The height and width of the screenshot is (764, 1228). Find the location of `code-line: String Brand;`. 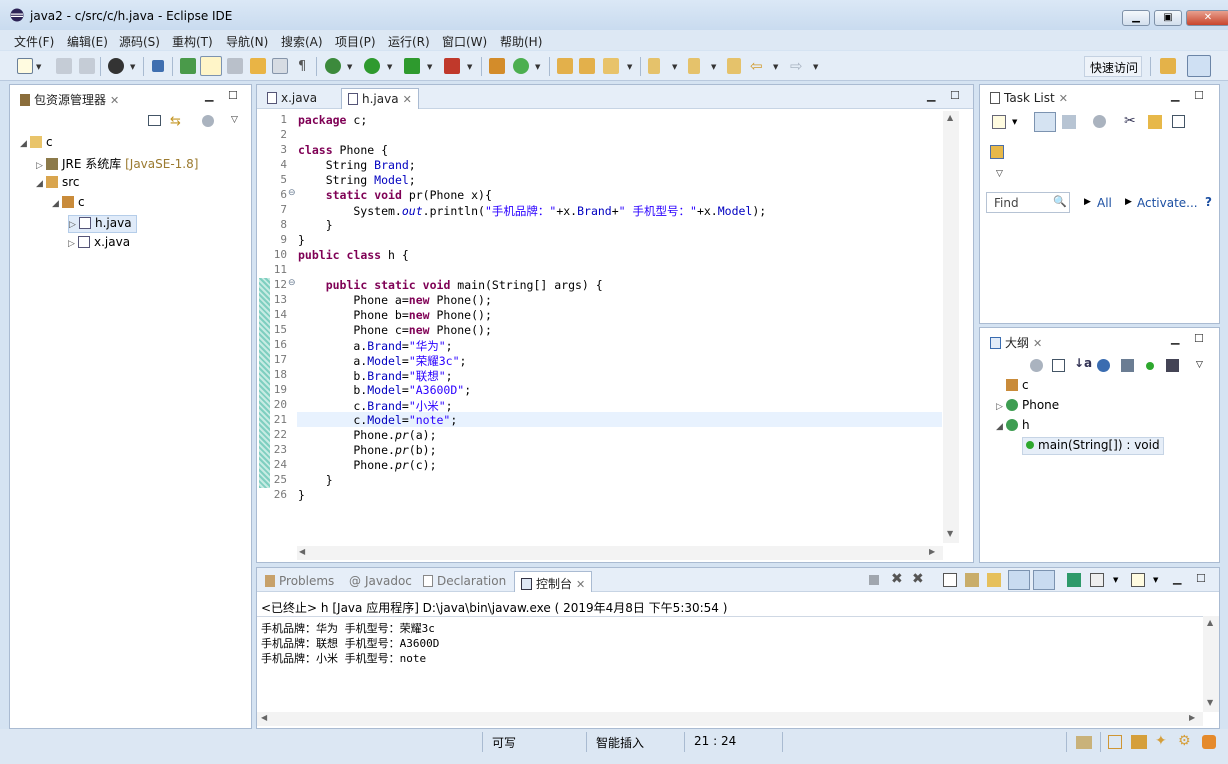

code-line: String Brand; is located at coordinates (357, 165).